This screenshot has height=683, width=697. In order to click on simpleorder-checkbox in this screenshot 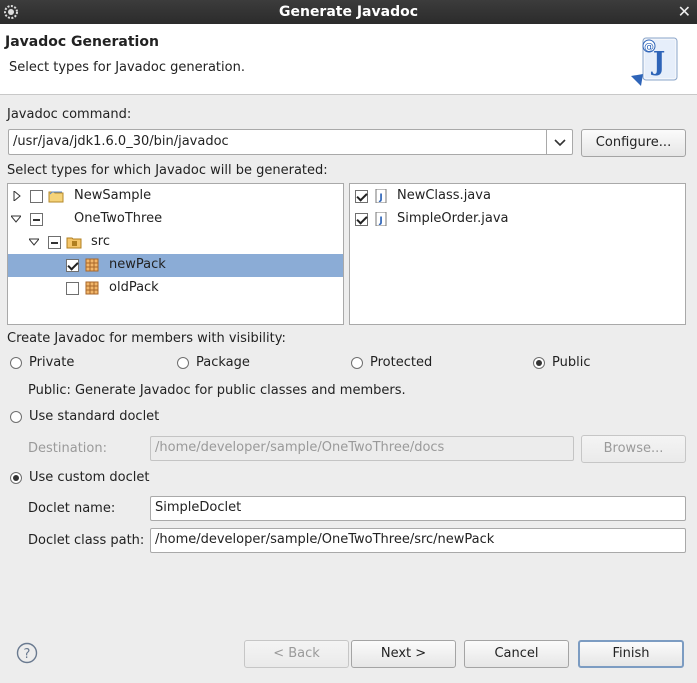, I will do `click(361, 219)`.